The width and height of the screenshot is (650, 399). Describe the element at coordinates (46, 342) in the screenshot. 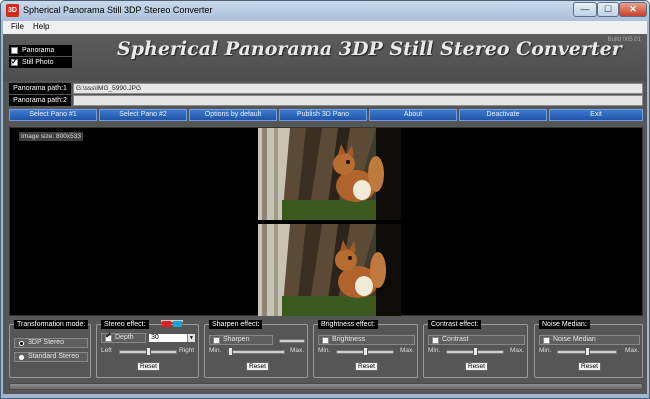

I see `3dp-stereo-label: 3DP Stereo` at that location.